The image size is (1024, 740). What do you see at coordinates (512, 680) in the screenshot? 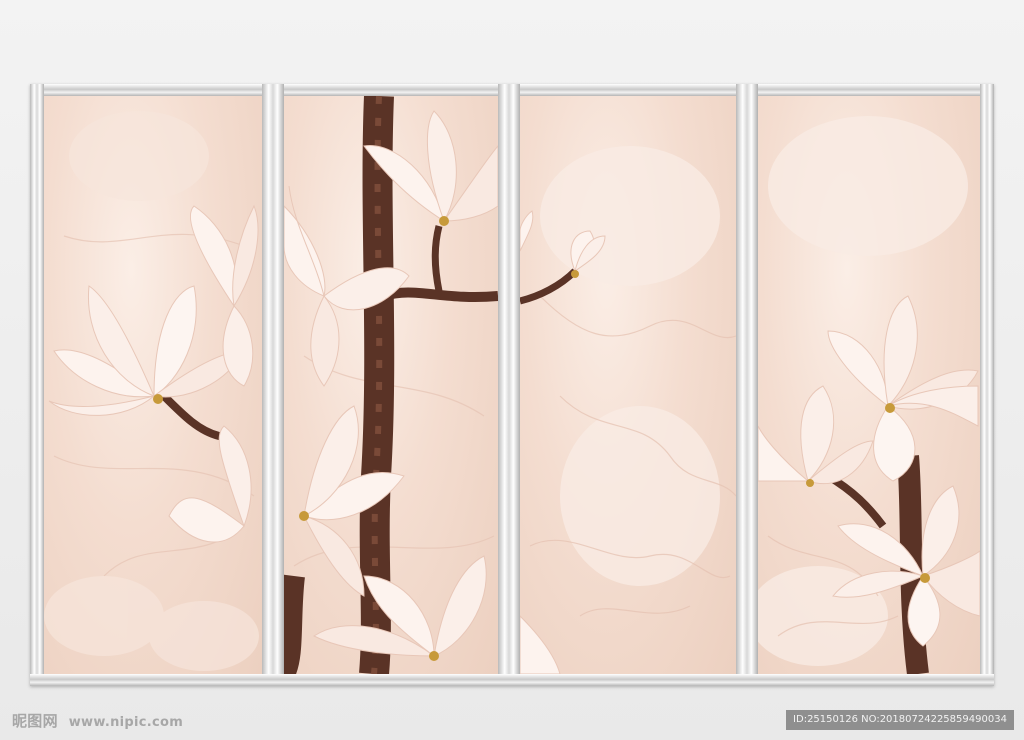
I see `frame-bottom-rail` at bounding box center [512, 680].